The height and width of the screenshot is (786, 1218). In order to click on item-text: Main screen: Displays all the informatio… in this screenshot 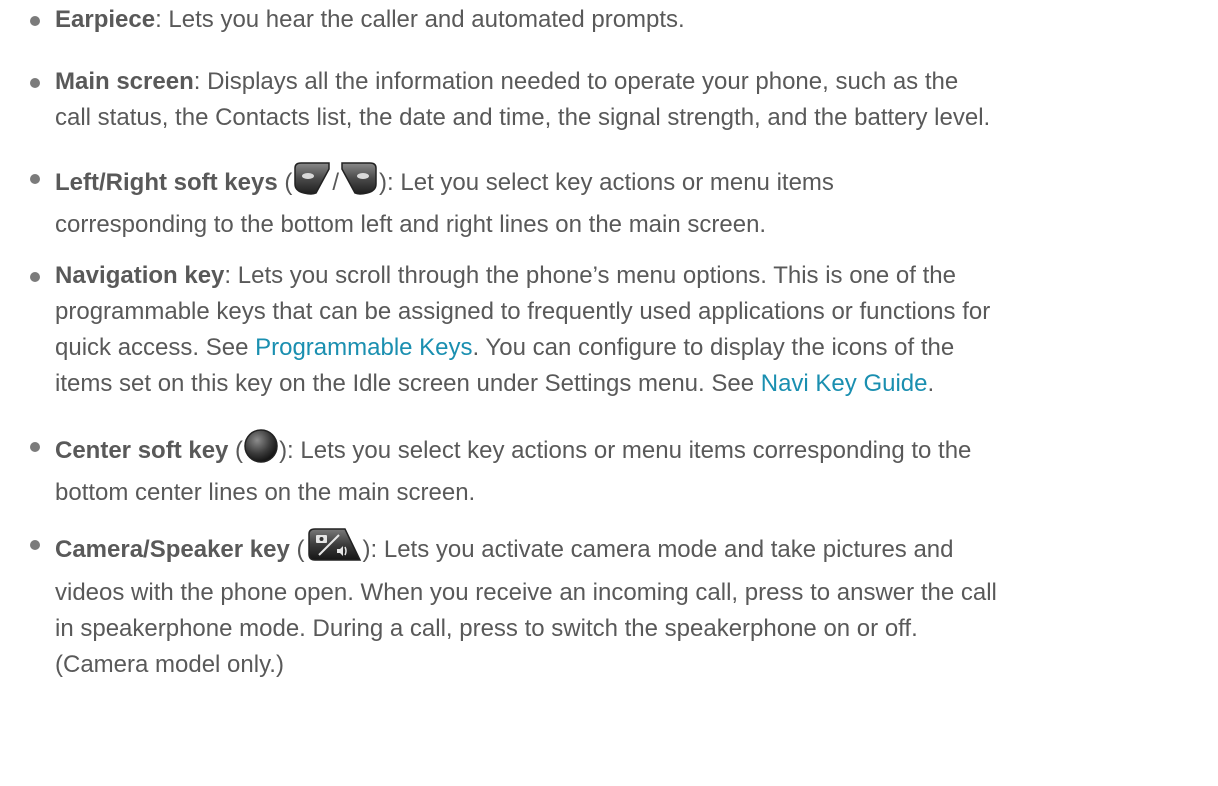, I will do `click(523, 99)`.